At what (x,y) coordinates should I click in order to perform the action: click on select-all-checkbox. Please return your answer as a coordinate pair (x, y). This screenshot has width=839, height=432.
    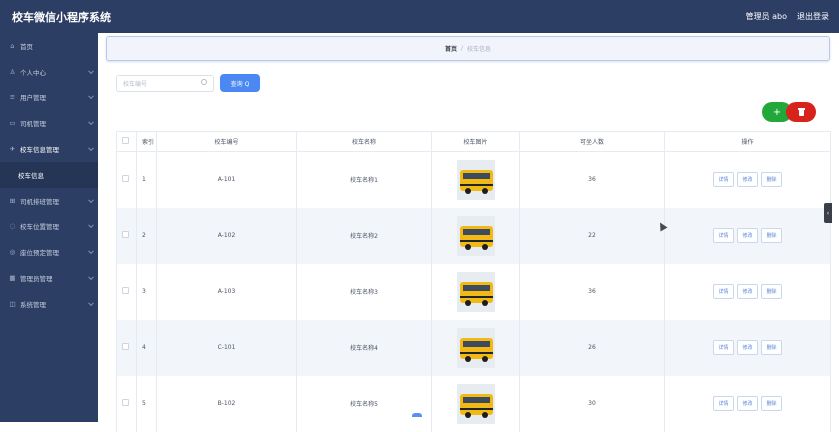
    Looking at the image, I should click on (125, 140).